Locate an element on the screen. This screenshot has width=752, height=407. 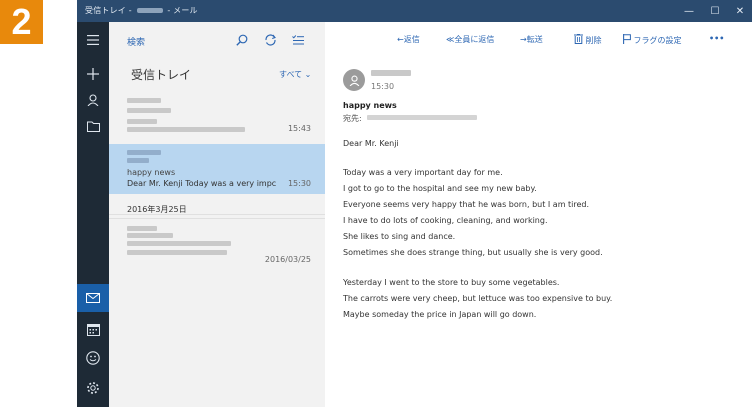
forward-button: →転送 is located at coordinates (531, 39).